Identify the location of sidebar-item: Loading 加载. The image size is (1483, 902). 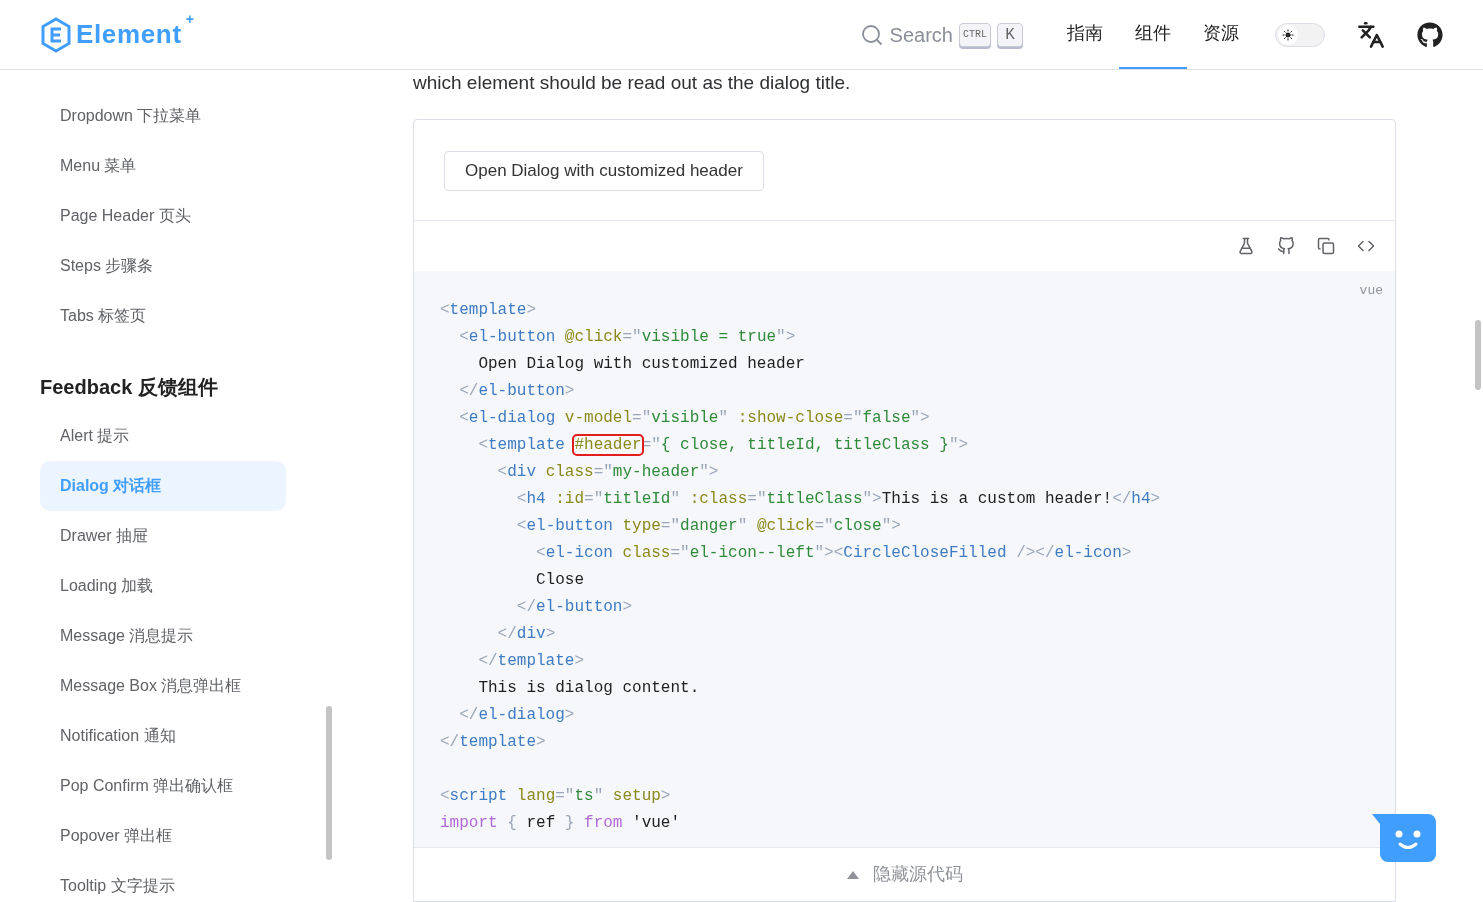
(163, 586).